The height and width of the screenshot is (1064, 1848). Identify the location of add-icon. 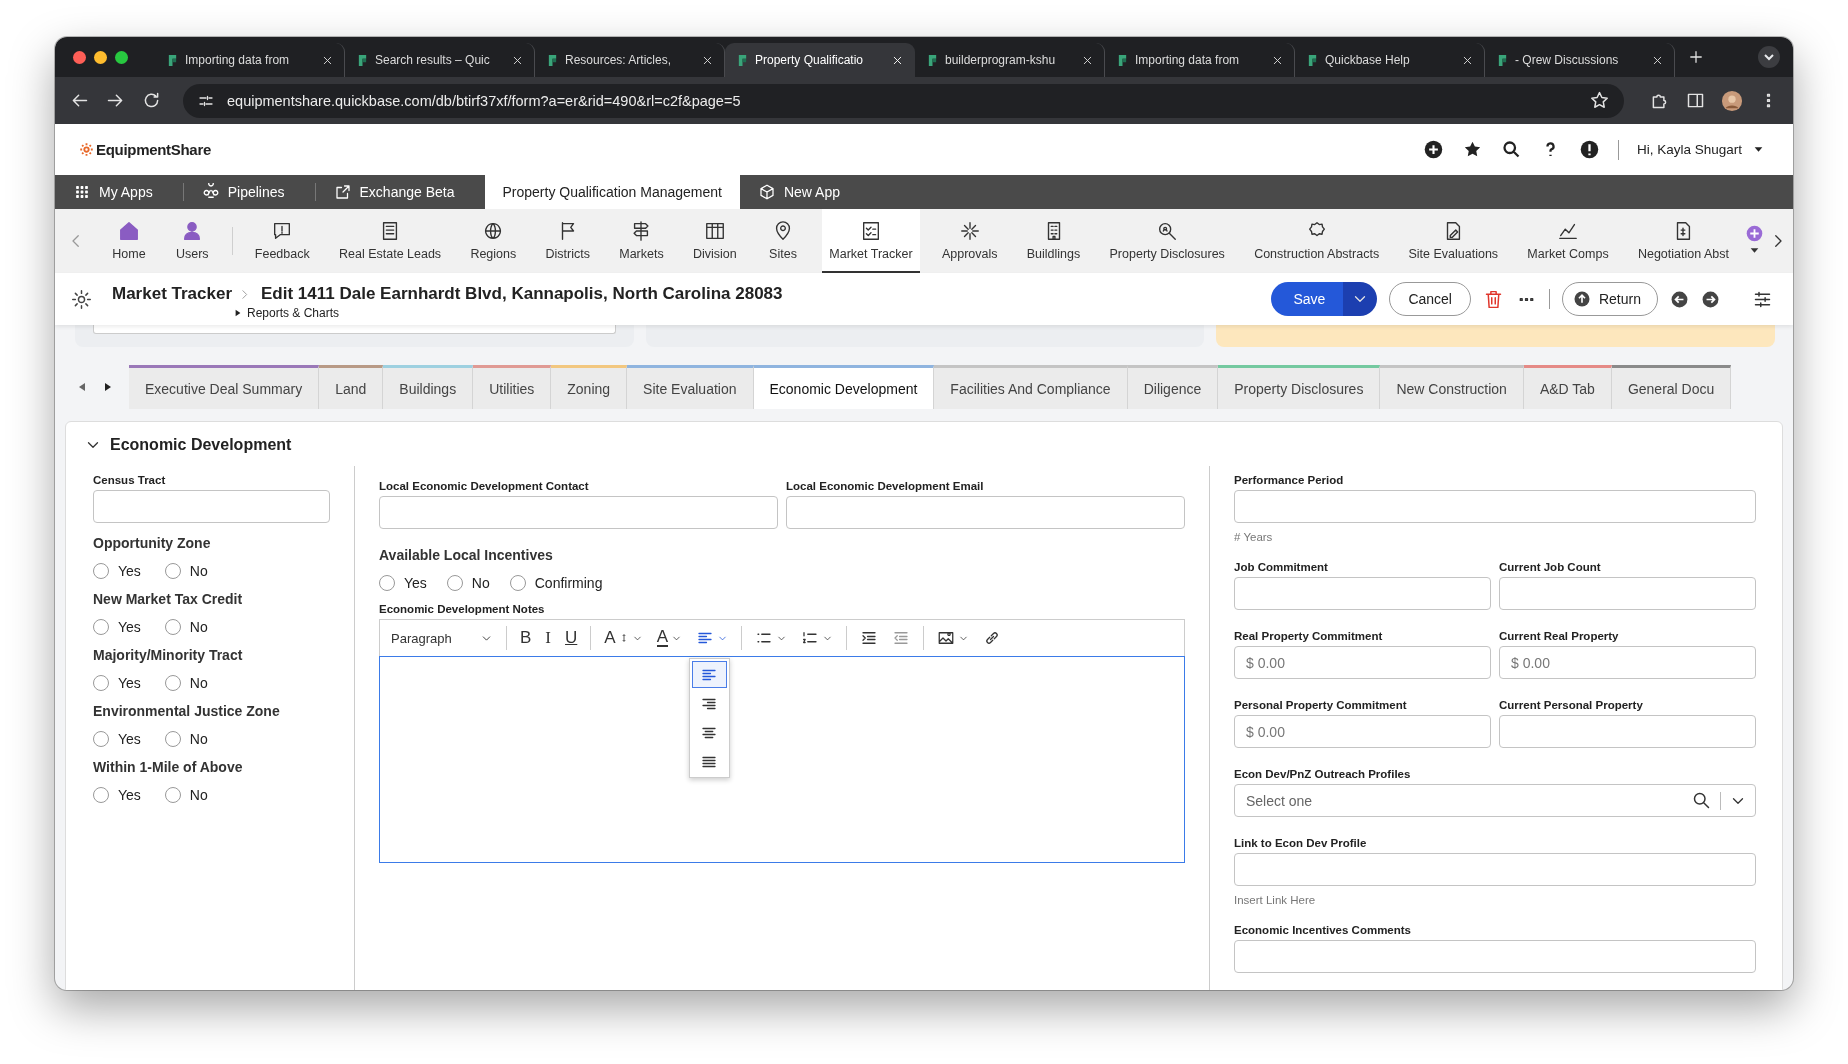
(1433, 149).